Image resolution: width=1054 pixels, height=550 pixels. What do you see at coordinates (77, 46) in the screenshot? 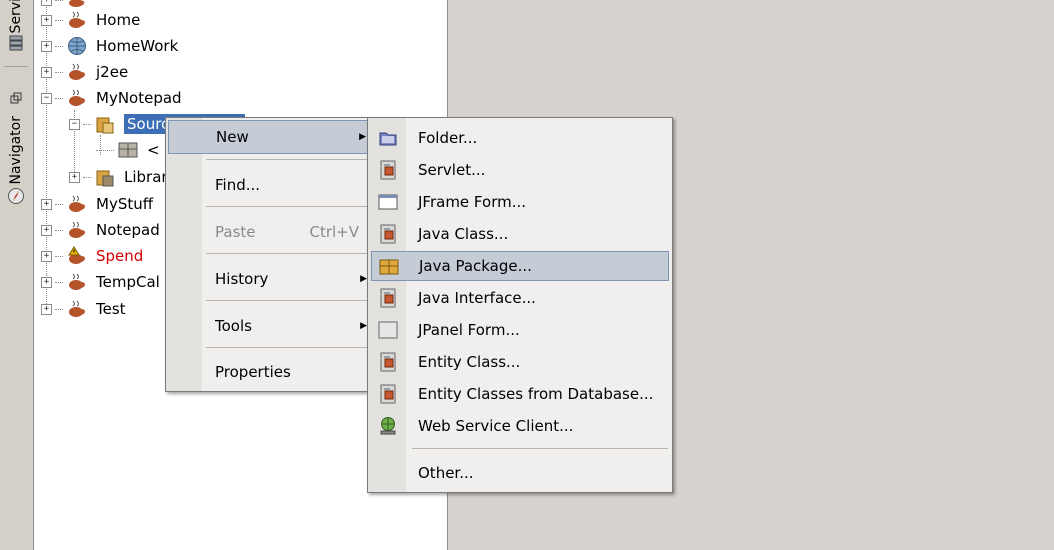
I see `web-project-globe-icon` at bounding box center [77, 46].